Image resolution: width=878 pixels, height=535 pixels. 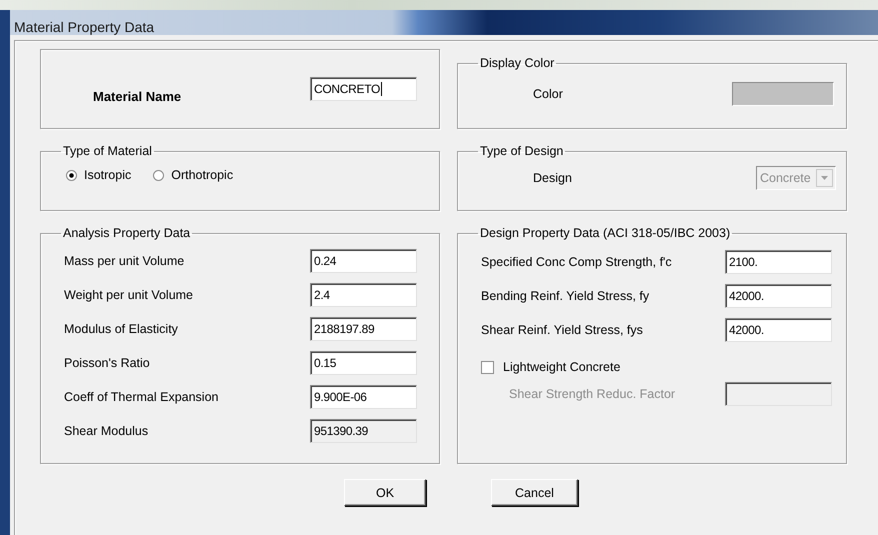 What do you see at coordinates (193, 175) in the screenshot?
I see `radio-button: Orthotropic` at bounding box center [193, 175].